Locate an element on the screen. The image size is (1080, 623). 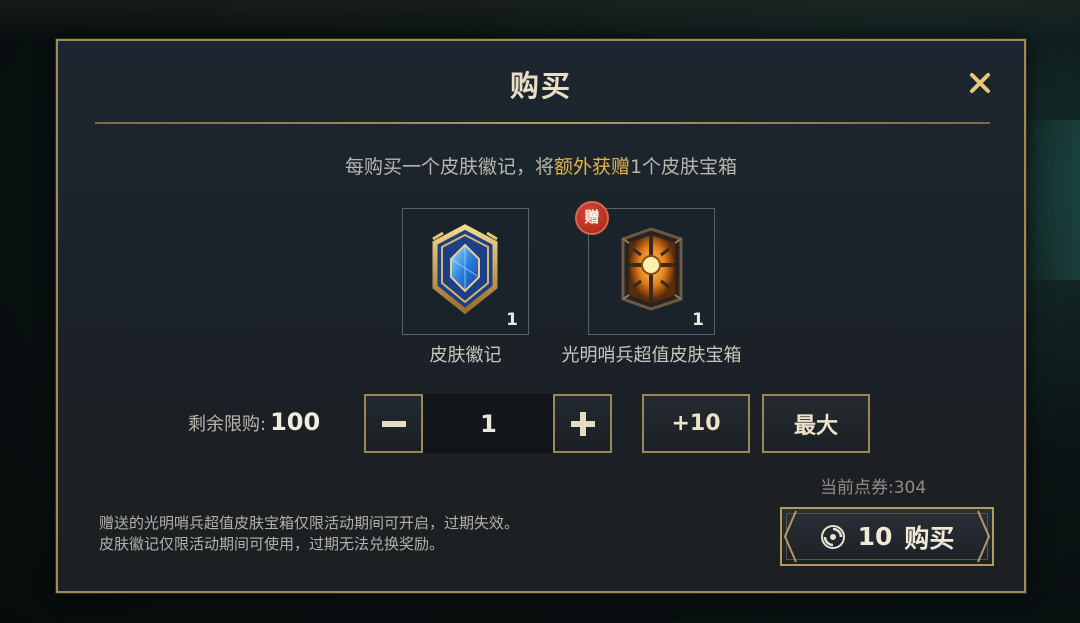
plus-icon is located at coordinates (582, 423).